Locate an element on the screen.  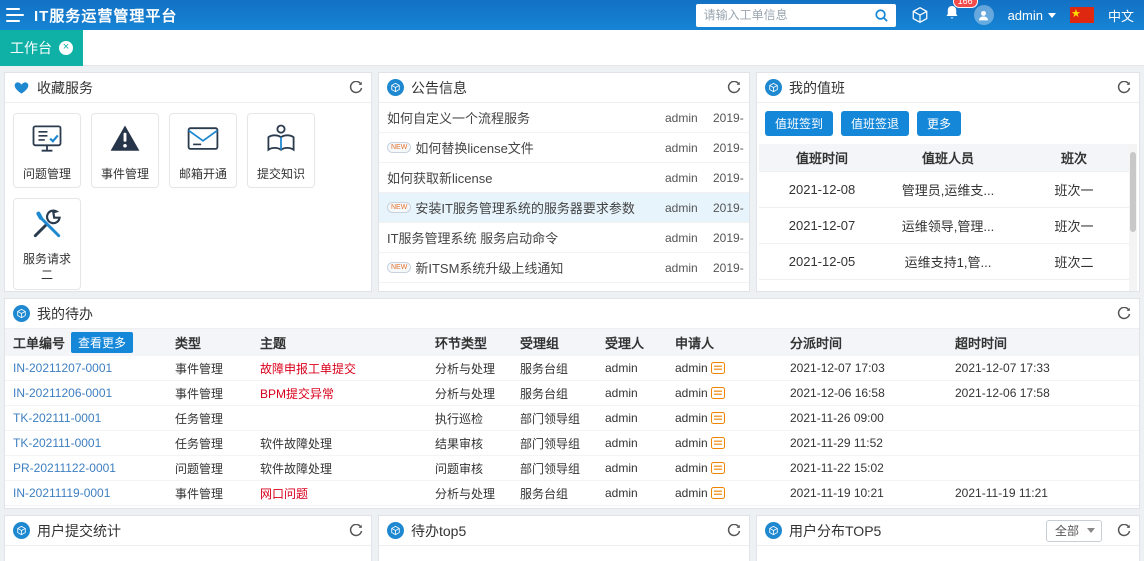
service-card-problem: 问题管理 is located at coordinates (47, 151).